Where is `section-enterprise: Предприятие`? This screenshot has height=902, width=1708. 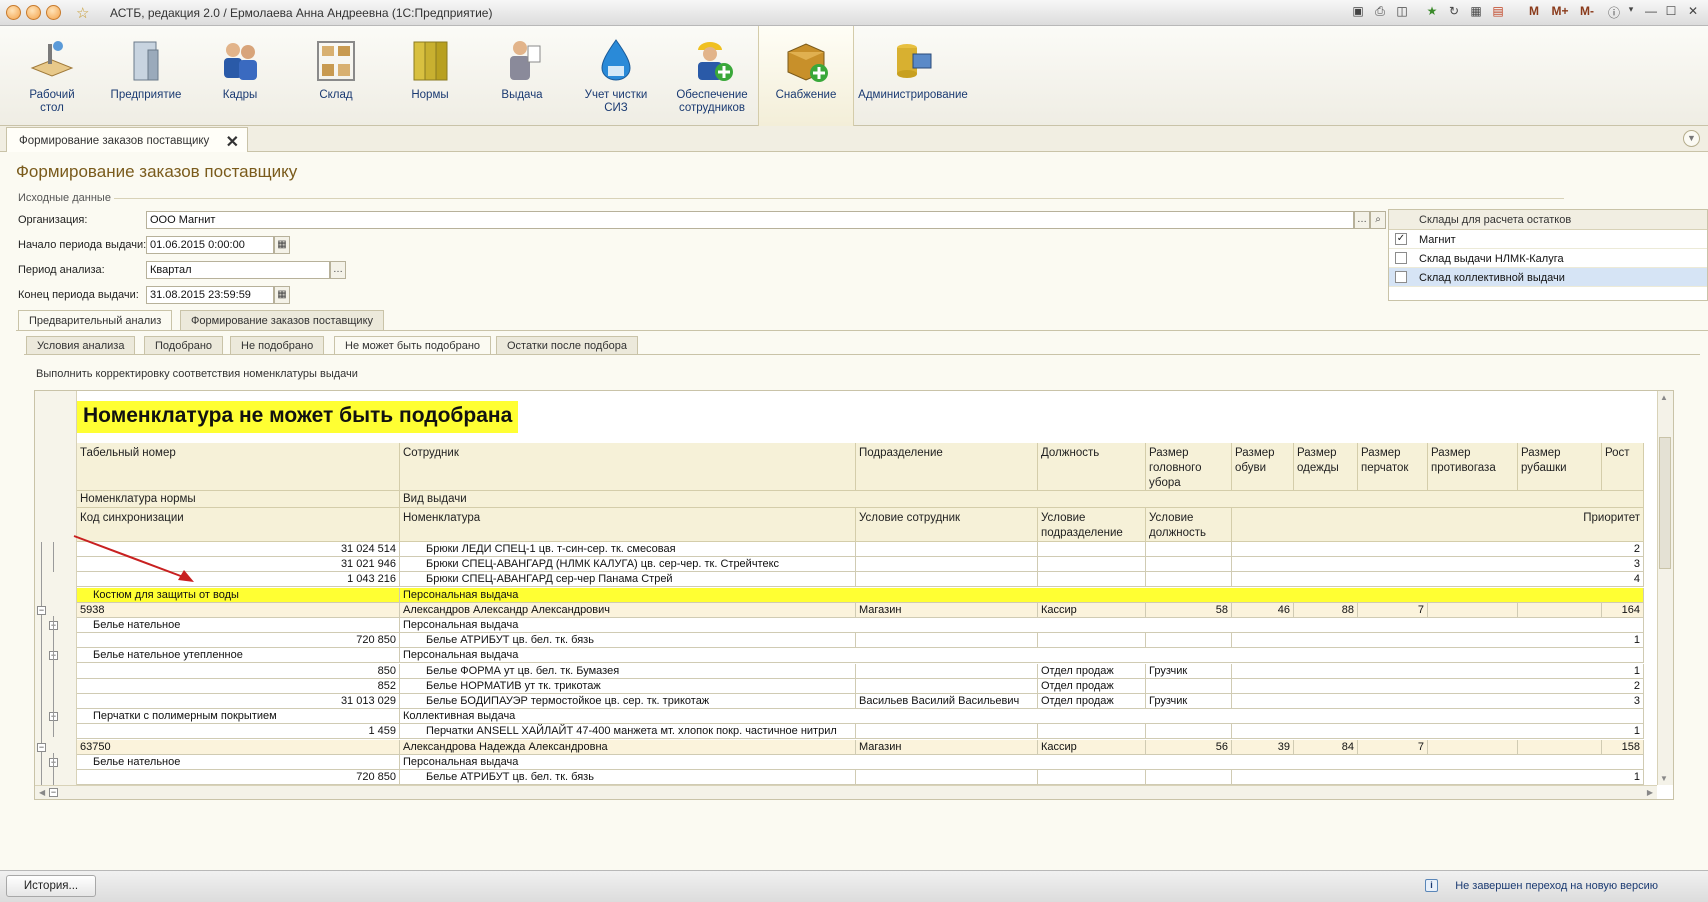
section-enterprise: Предприятие is located at coordinates (146, 76).